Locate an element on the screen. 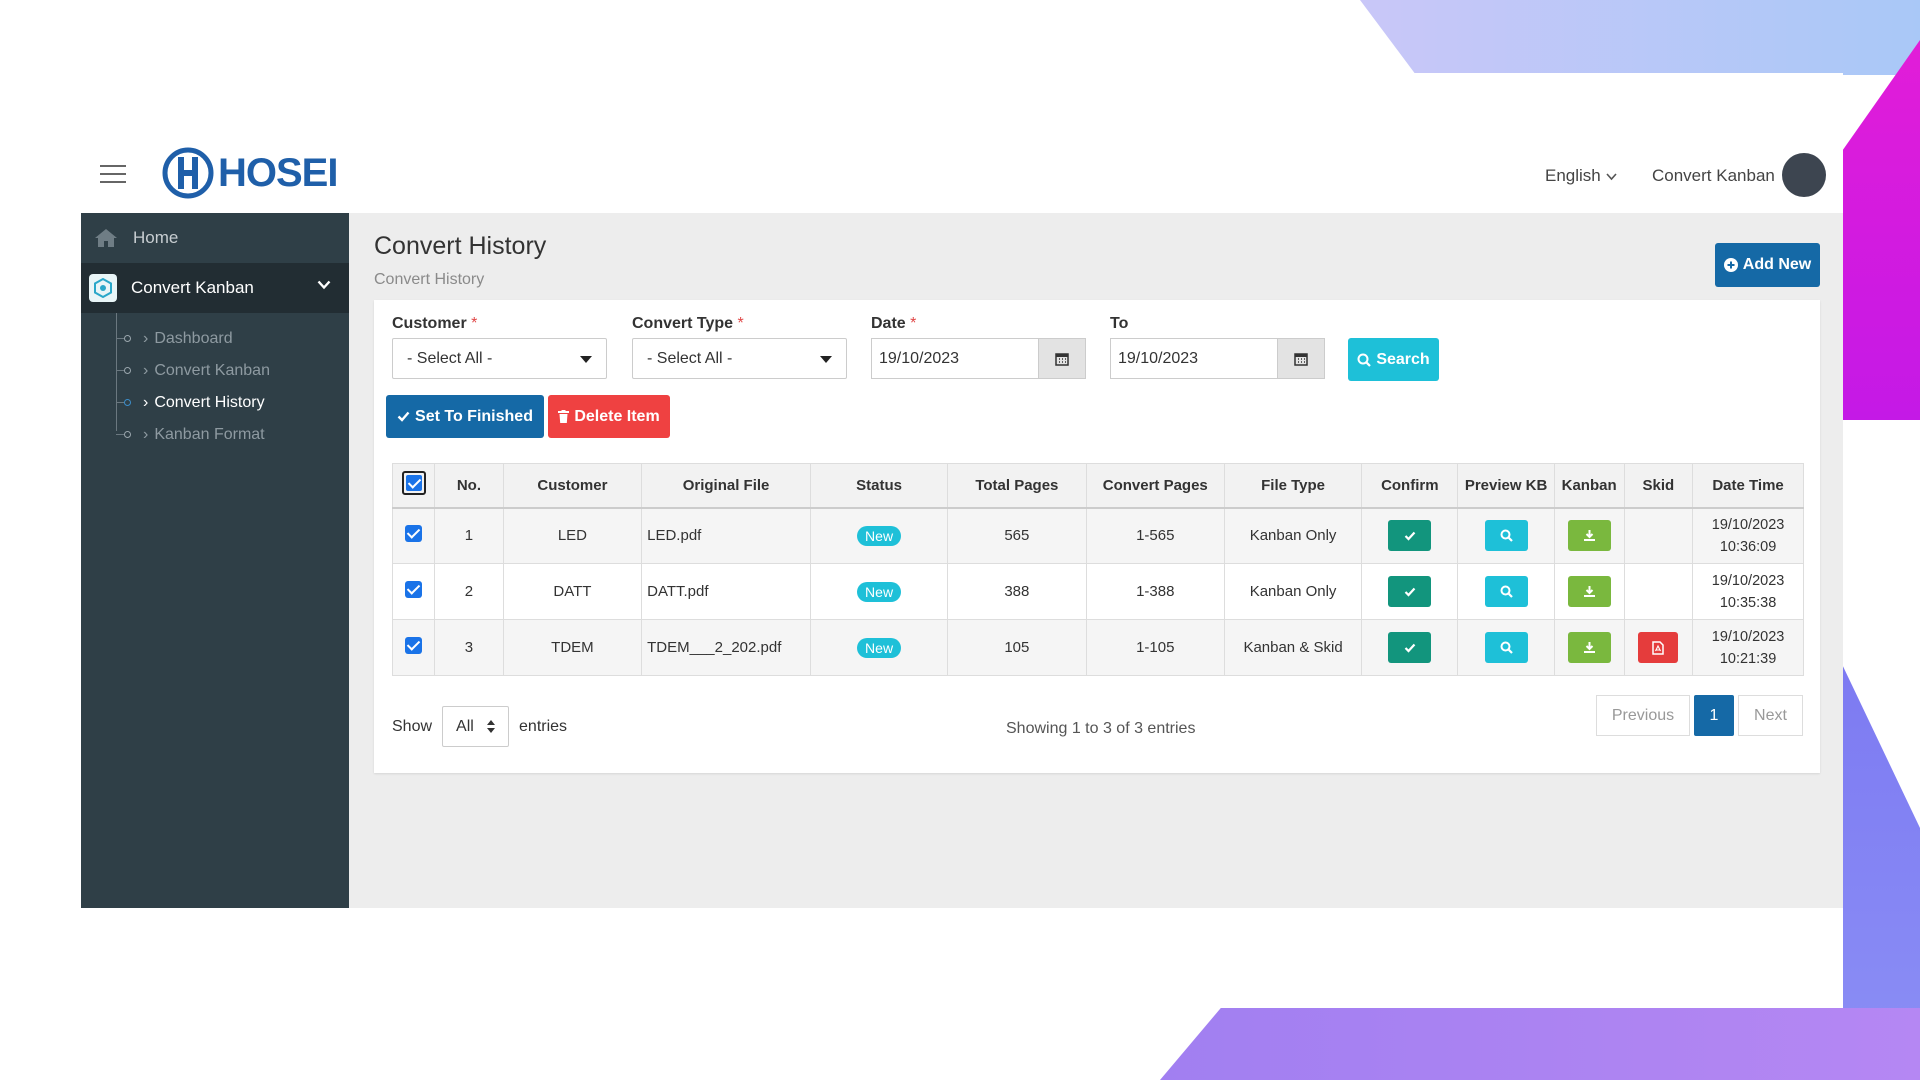 The width and height of the screenshot is (1920, 1080). column-header: Status is located at coordinates (879, 486).